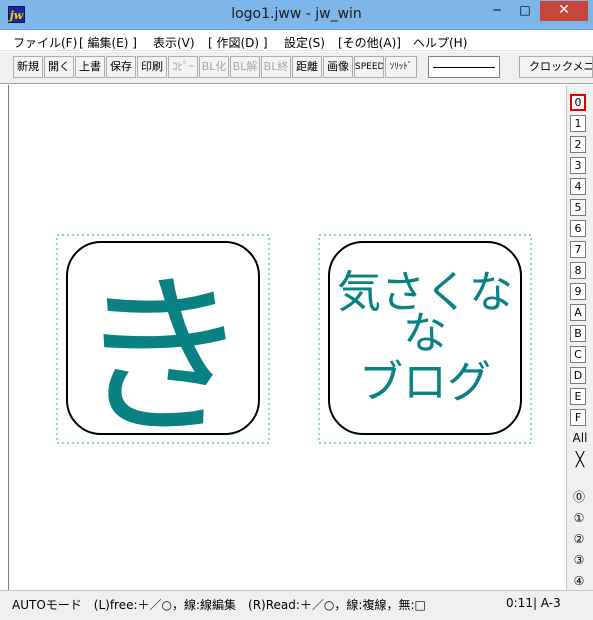  What do you see at coordinates (238, 42) in the screenshot?
I see `menu-draw: [ 作図(D) ]` at bounding box center [238, 42].